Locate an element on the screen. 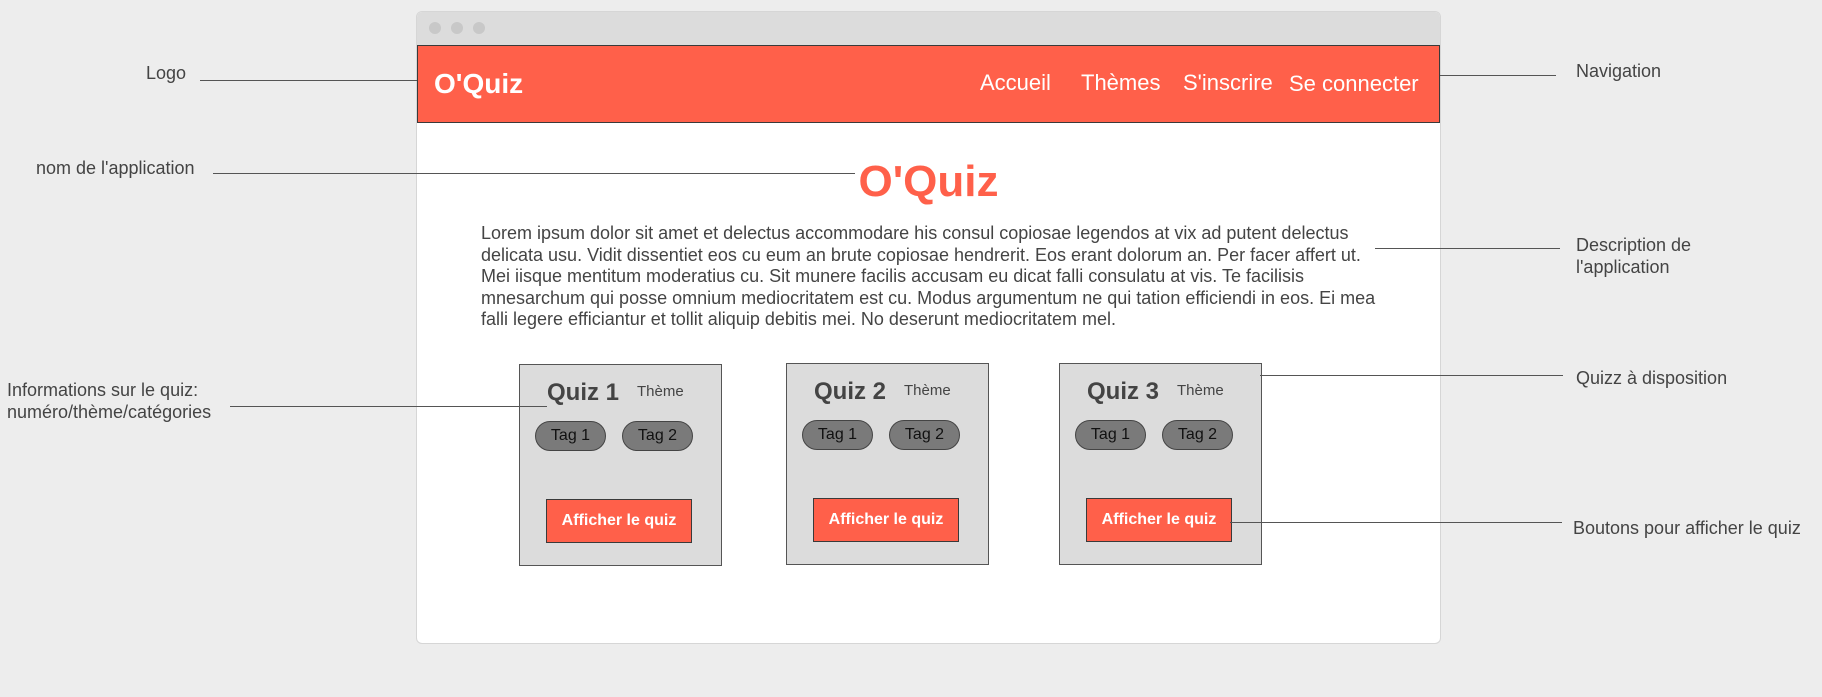  annotation-logo: Logo is located at coordinates (166, 73).